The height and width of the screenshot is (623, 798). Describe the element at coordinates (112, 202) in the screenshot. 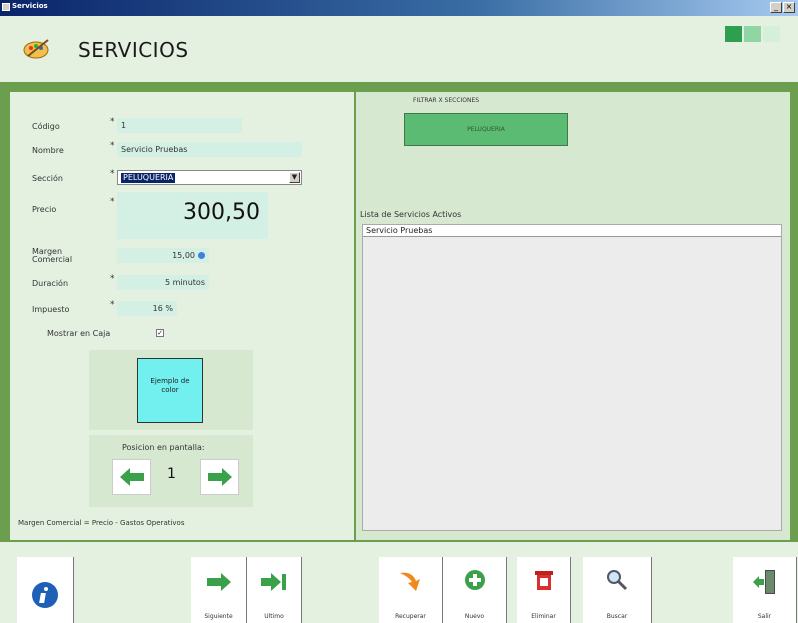

I see `precio-required-mark: *` at that location.